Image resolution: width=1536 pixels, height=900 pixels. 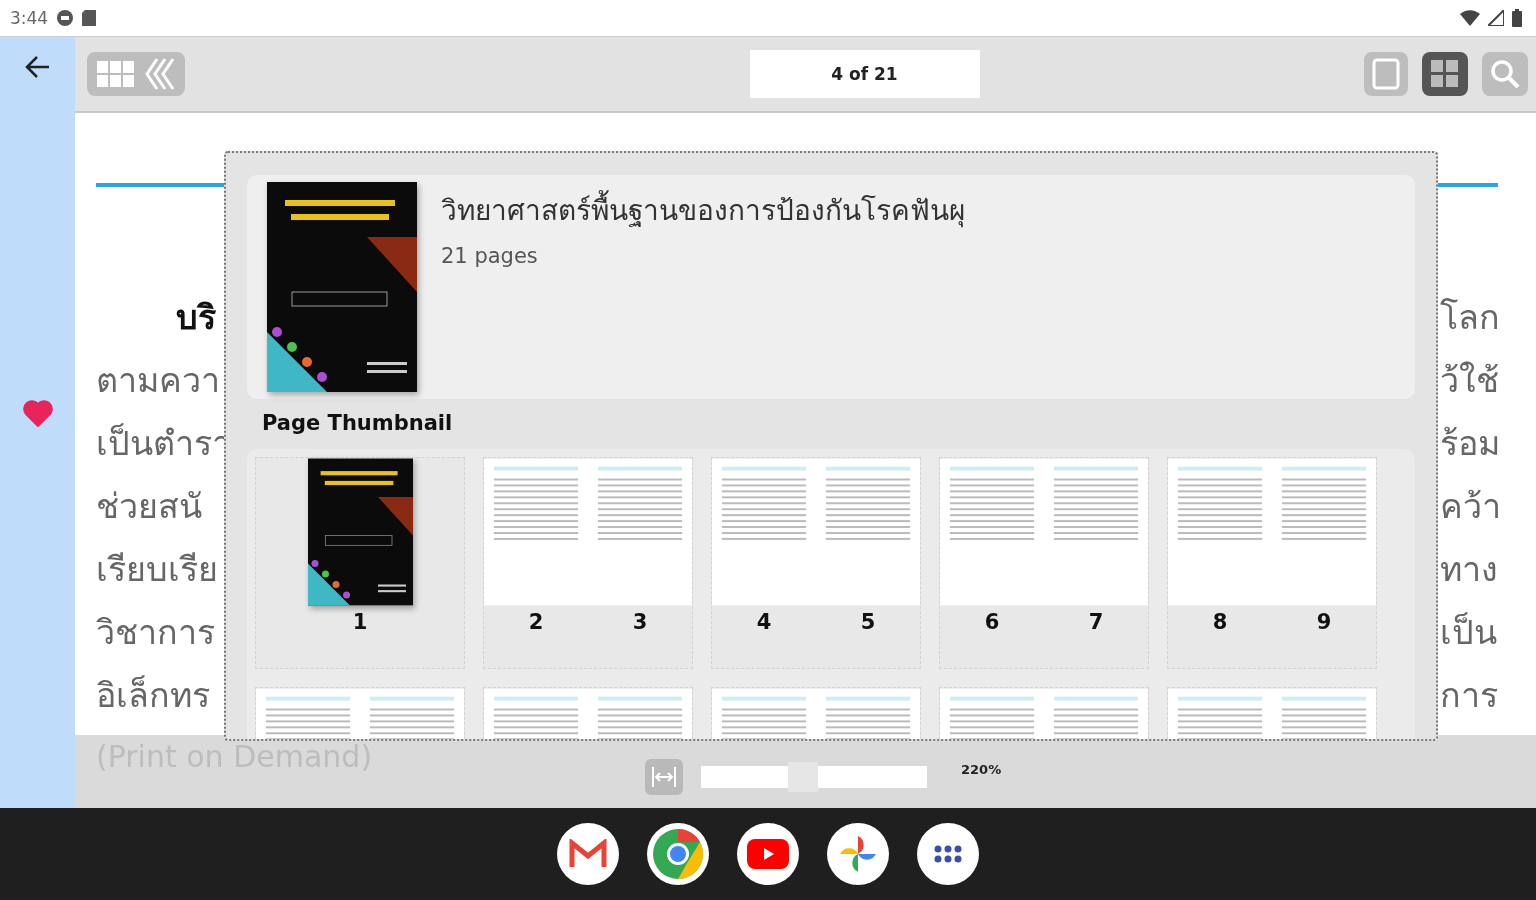 I want to click on single-page-button, so click(x=1386, y=74).